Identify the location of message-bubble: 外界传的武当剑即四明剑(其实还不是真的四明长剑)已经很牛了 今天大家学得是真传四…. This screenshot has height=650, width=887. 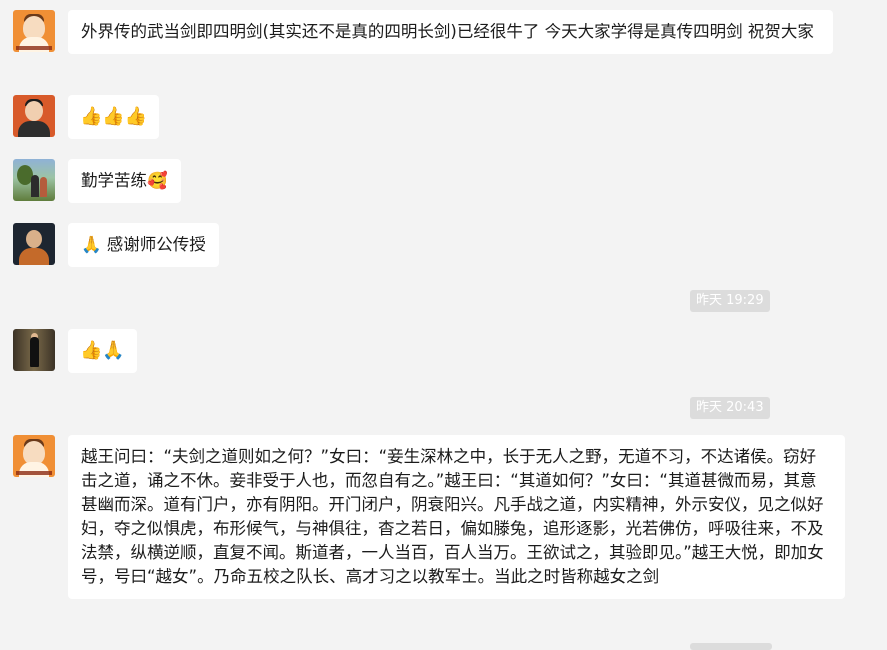
(450, 32).